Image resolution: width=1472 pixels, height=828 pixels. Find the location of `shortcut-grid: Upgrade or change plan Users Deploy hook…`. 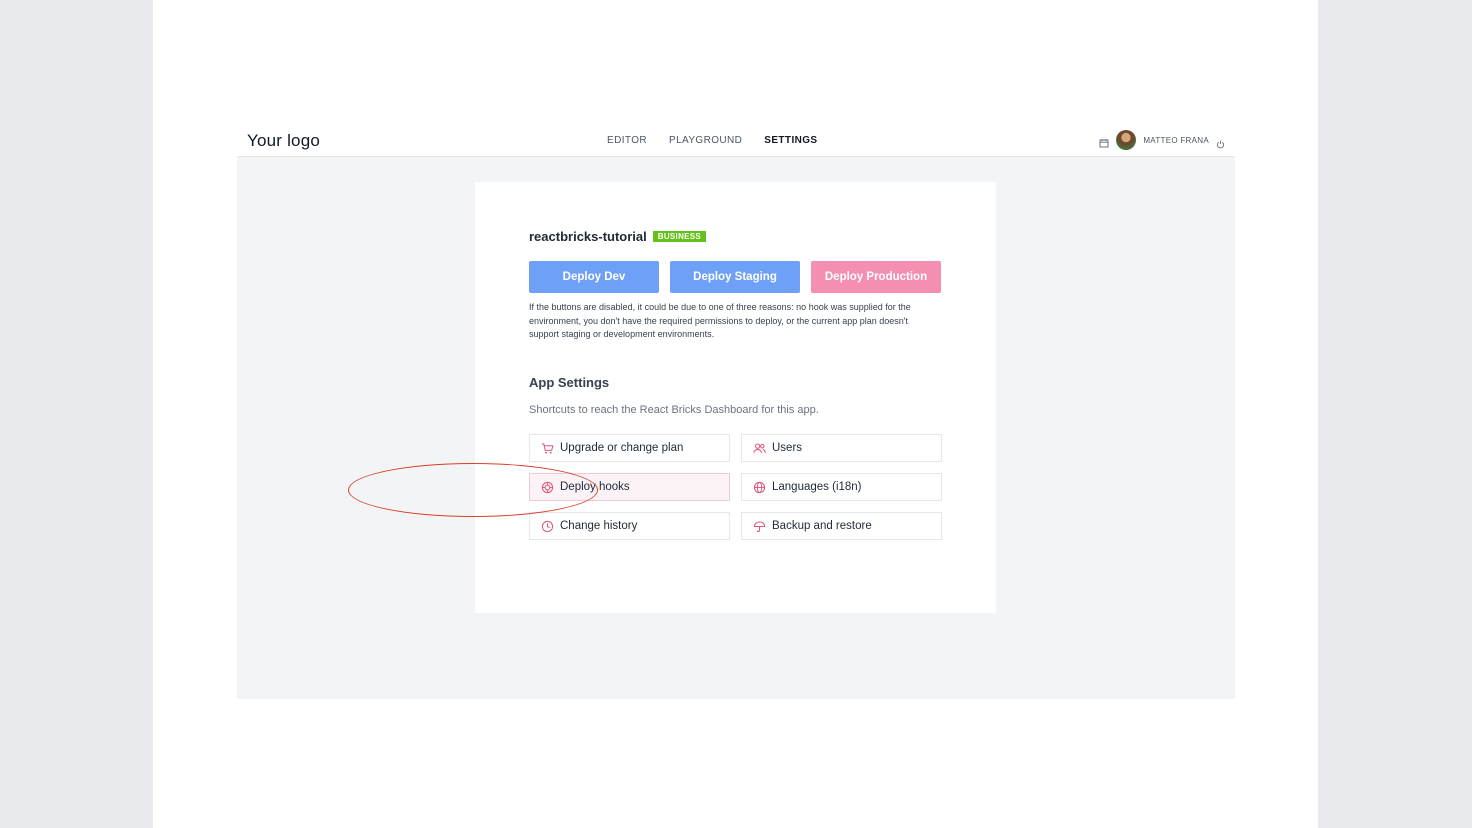

shortcut-grid: Upgrade or change plan Users Deploy hook… is located at coordinates (735, 487).